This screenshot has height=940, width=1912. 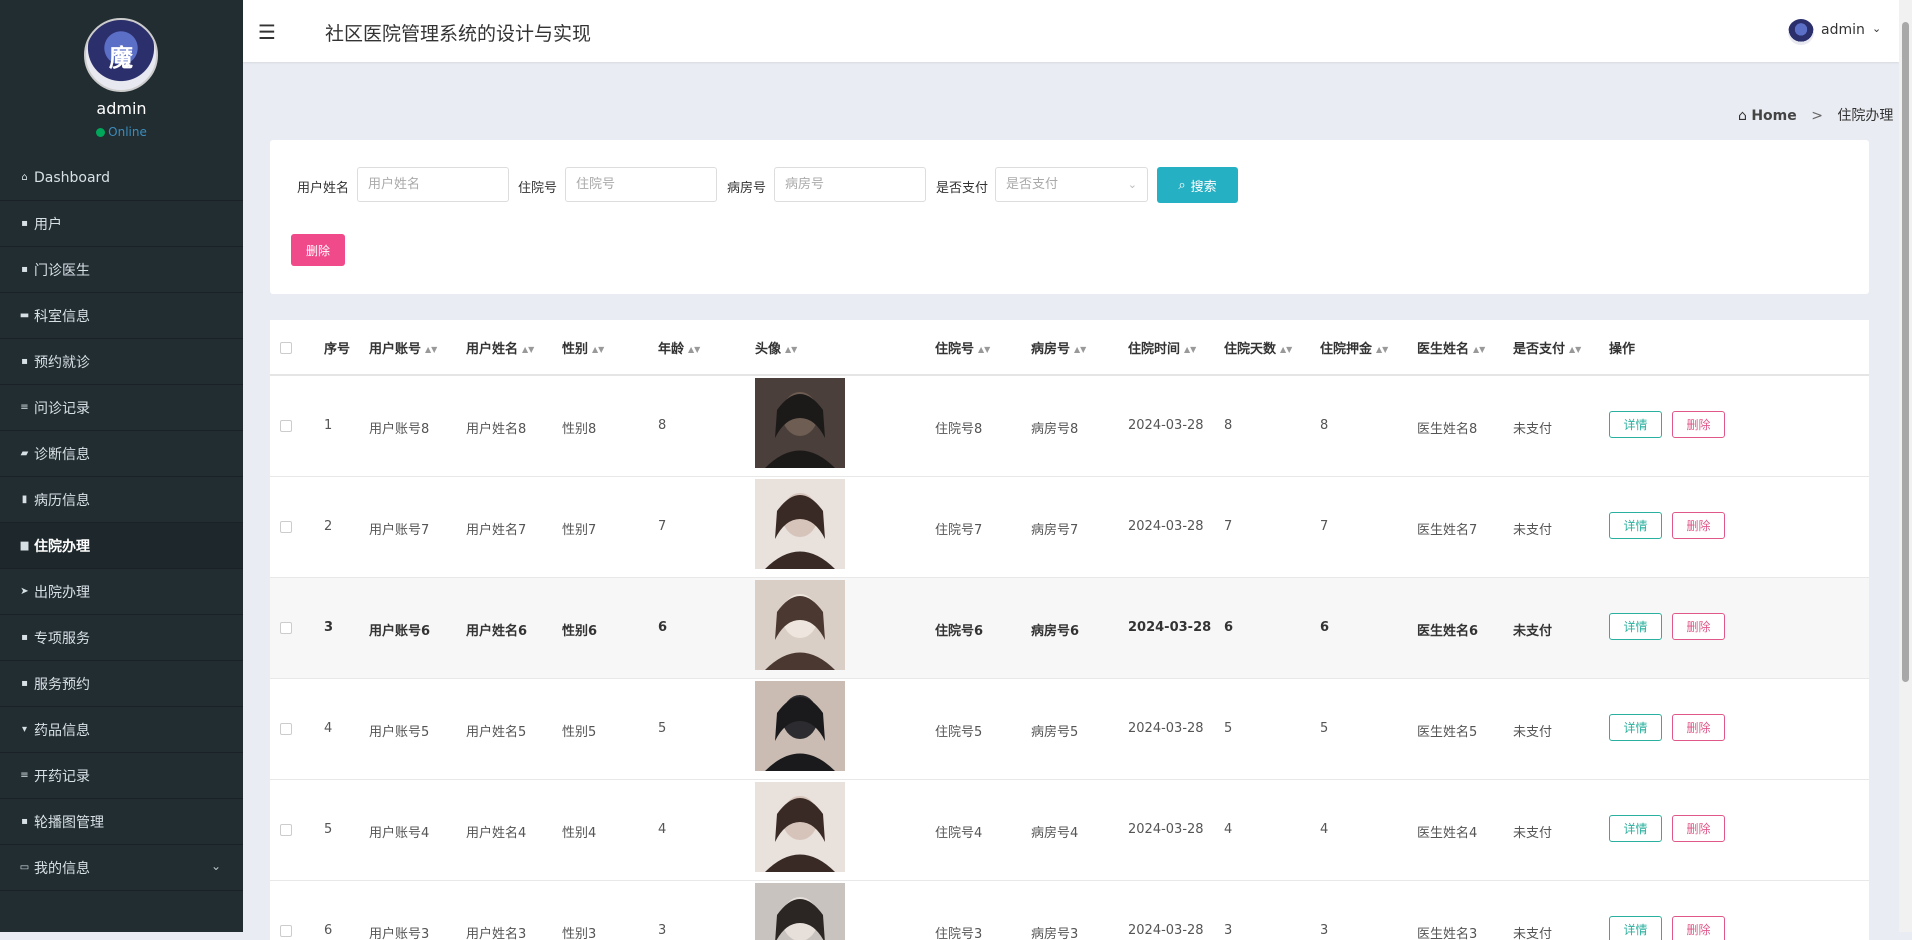 I want to click on cell-index: 4, so click(x=328, y=728).